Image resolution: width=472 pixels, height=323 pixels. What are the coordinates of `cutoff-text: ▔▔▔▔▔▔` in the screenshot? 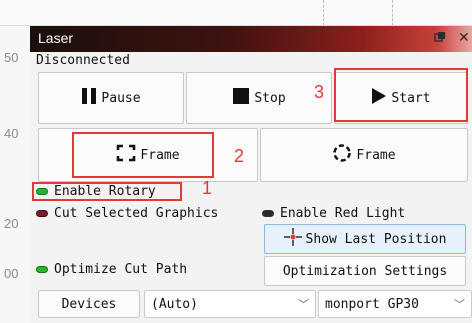 It's located at (62, 4).